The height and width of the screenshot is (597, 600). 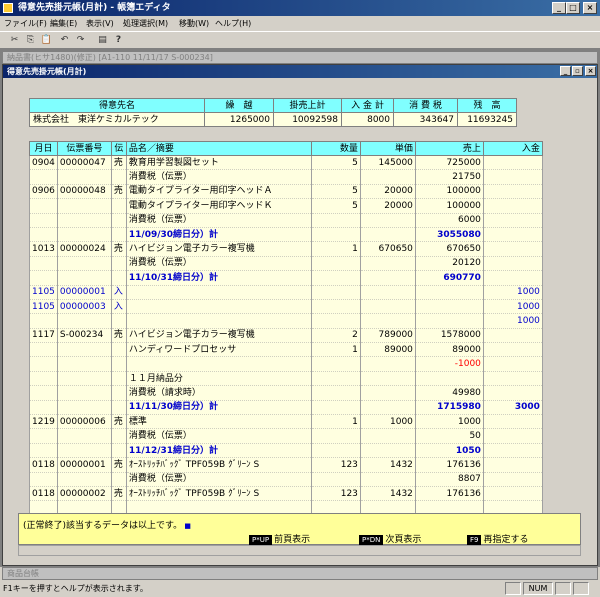 What do you see at coordinates (100, 23) in the screenshot?
I see `menu-view: 表示(V)` at bounding box center [100, 23].